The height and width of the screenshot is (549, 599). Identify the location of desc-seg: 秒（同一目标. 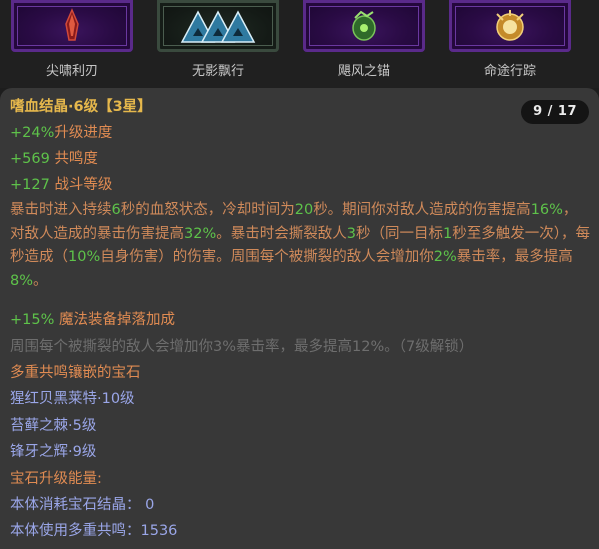
(399, 233).